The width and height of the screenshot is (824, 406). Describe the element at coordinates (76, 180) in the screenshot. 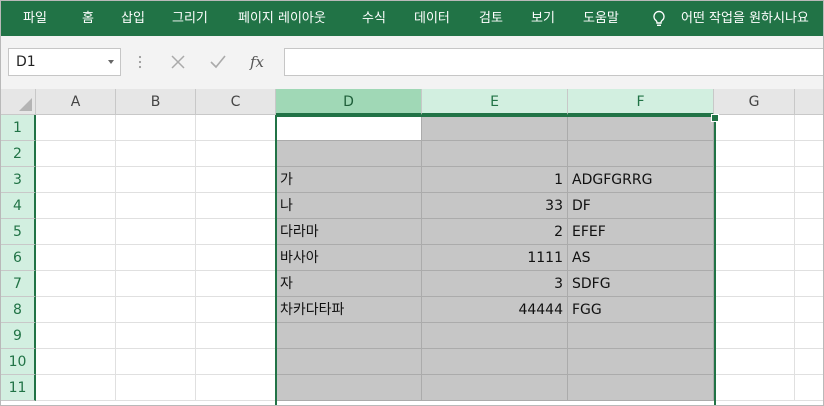

I see `cell-a3` at that location.